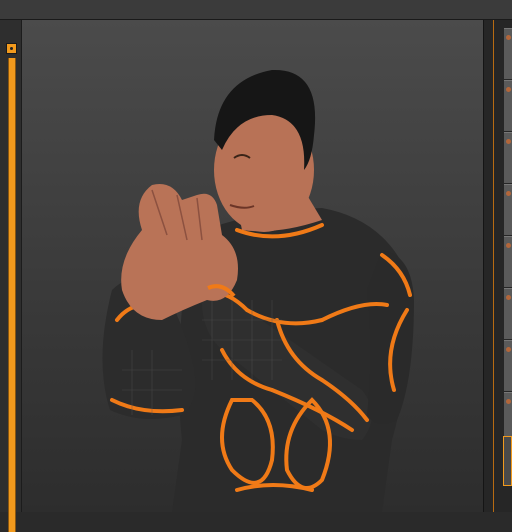 Image resolution: width=512 pixels, height=532 pixels. What do you see at coordinates (390, 337) in the screenshot?
I see `figure-right-arm` at bounding box center [390, 337].